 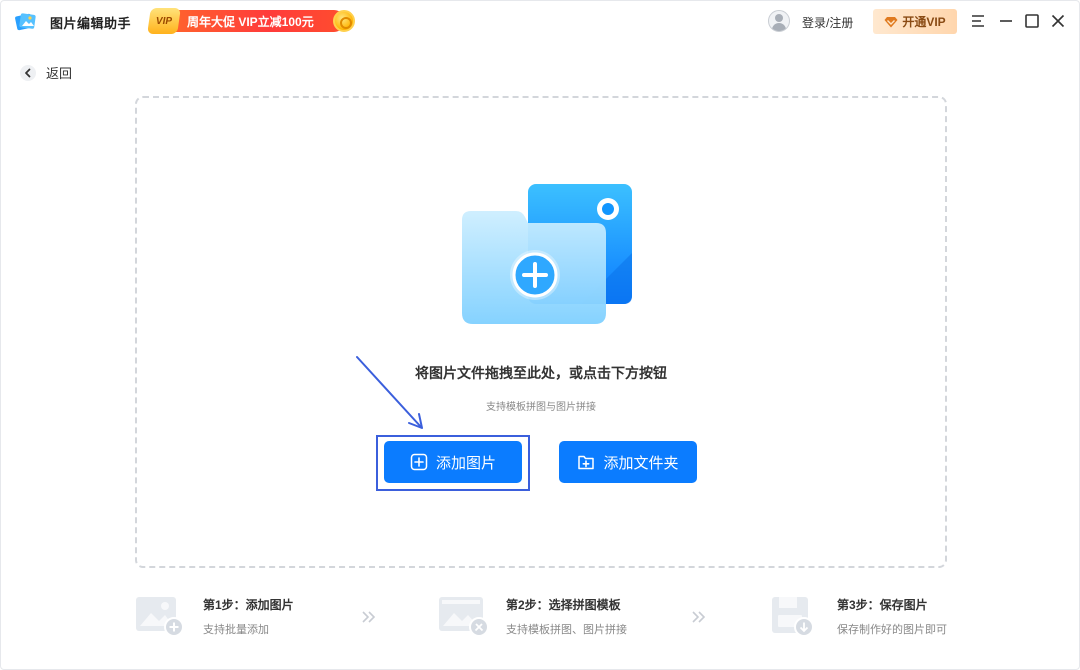 What do you see at coordinates (389, 392) in the screenshot?
I see `pointer-arrow-icon` at bounding box center [389, 392].